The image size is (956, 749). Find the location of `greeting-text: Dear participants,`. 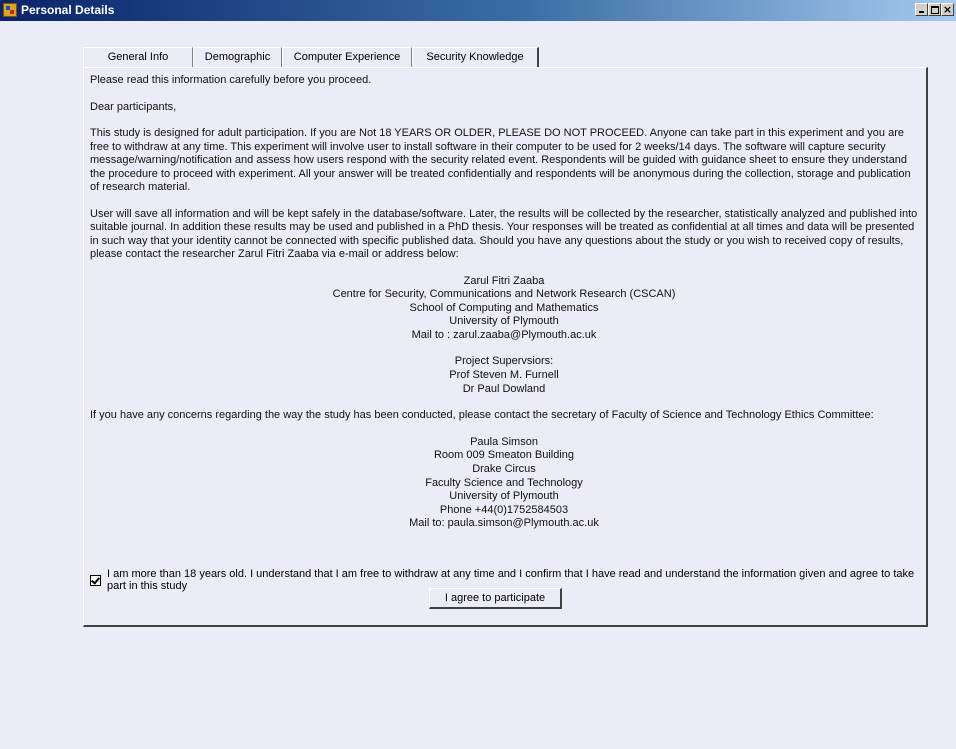

greeting-text: Dear participants, is located at coordinates (133, 106).